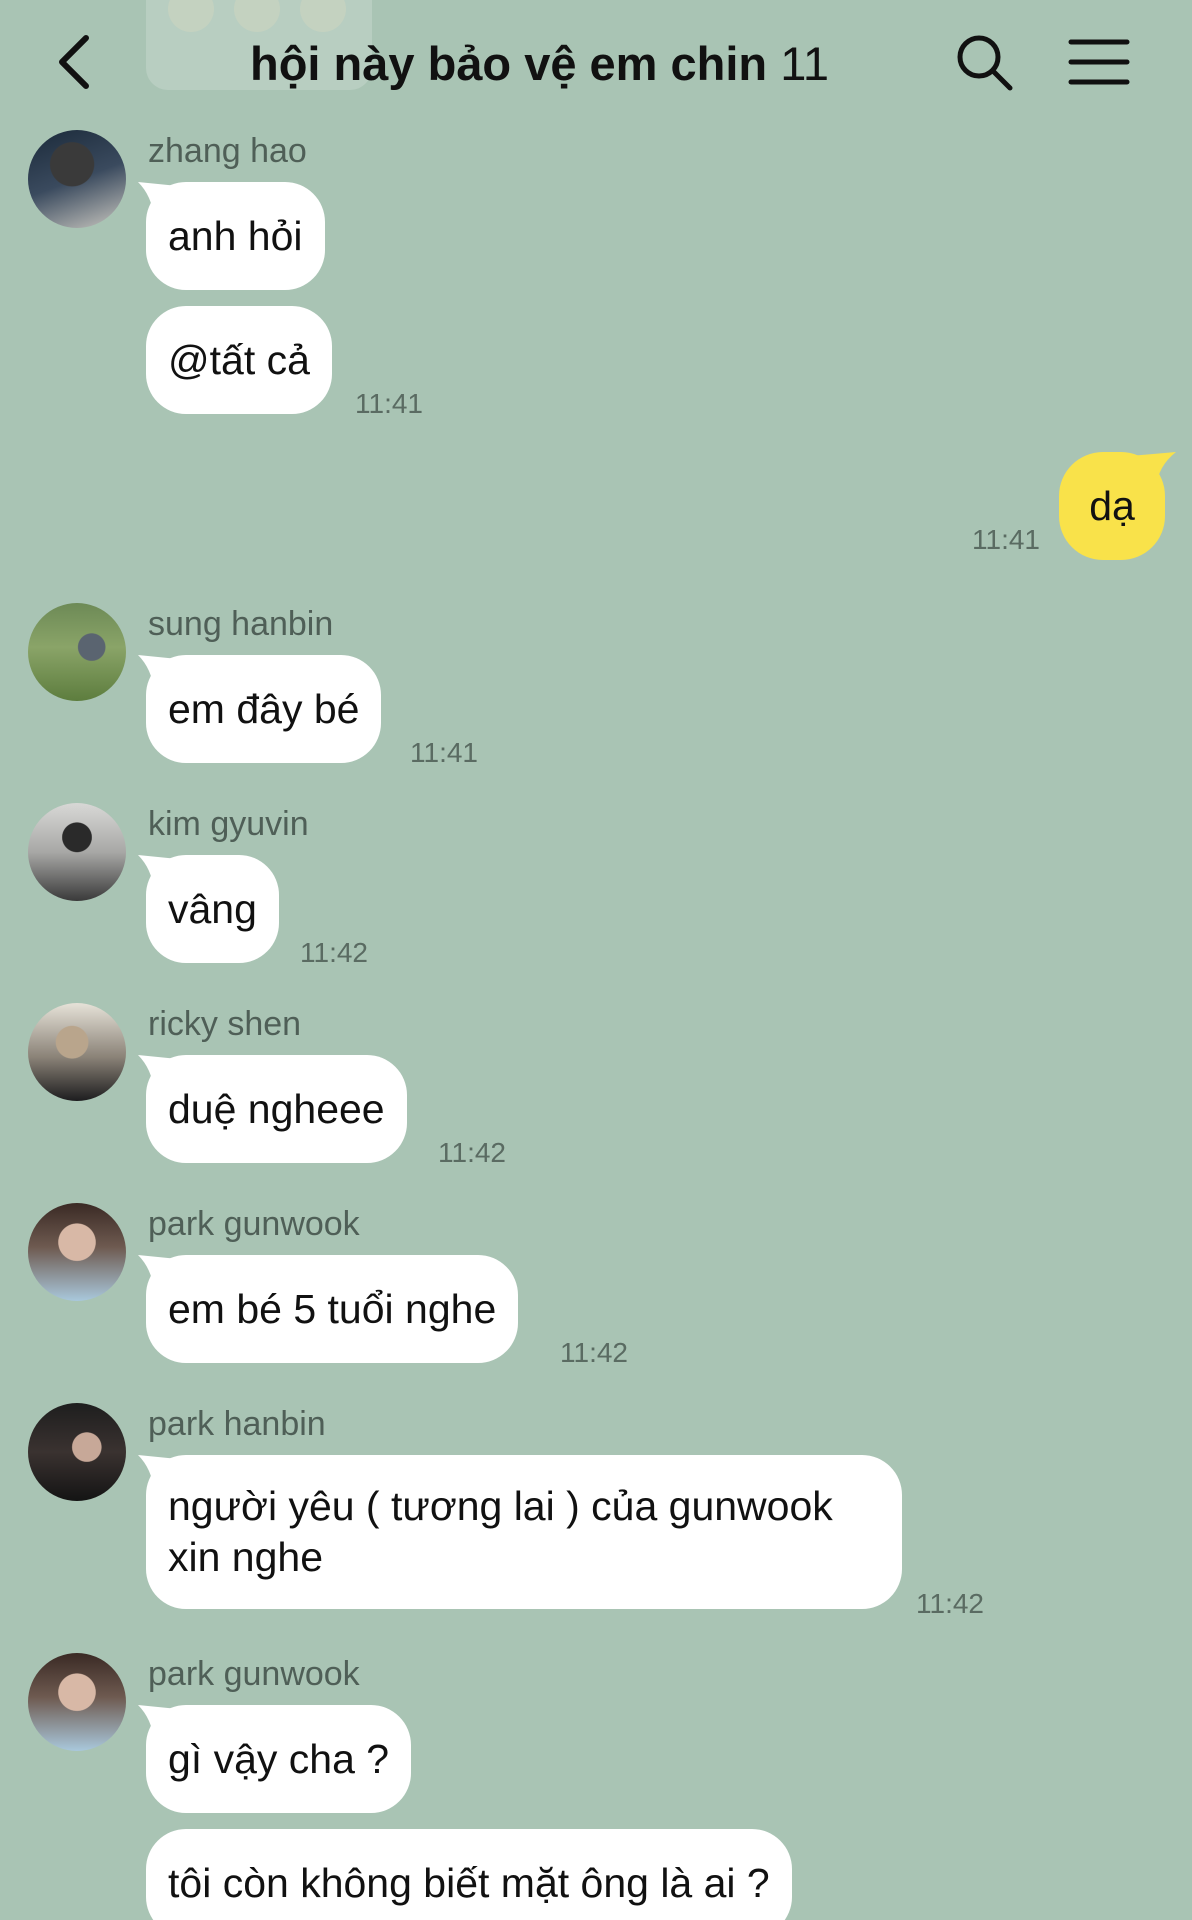 The width and height of the screenshot is (1192, 1920). What do you see at coordinates (804, 63) in the screenshot?
I see `member-count: 11` at bounding box center [804, 63].